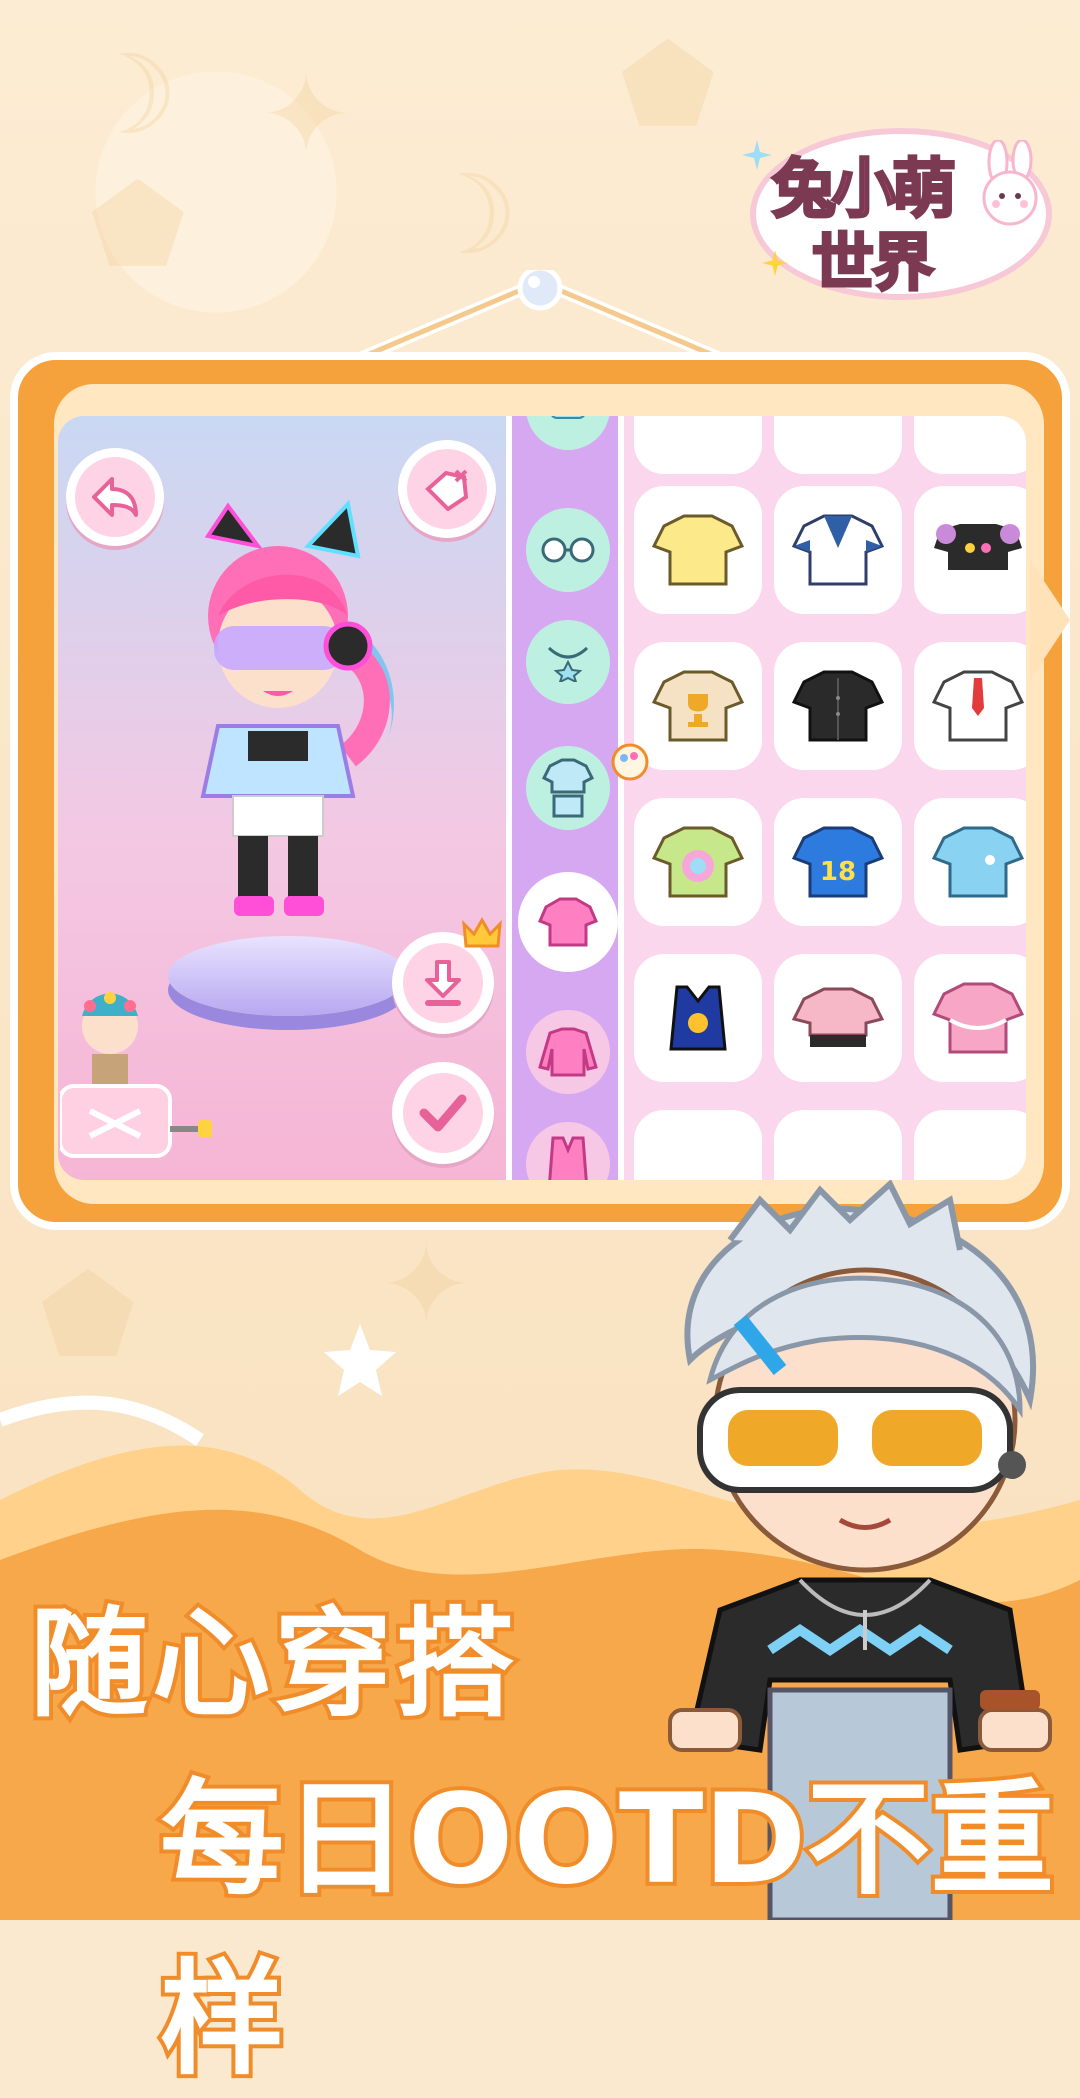  I want to click on hanger-decoration, so click(540, 315).